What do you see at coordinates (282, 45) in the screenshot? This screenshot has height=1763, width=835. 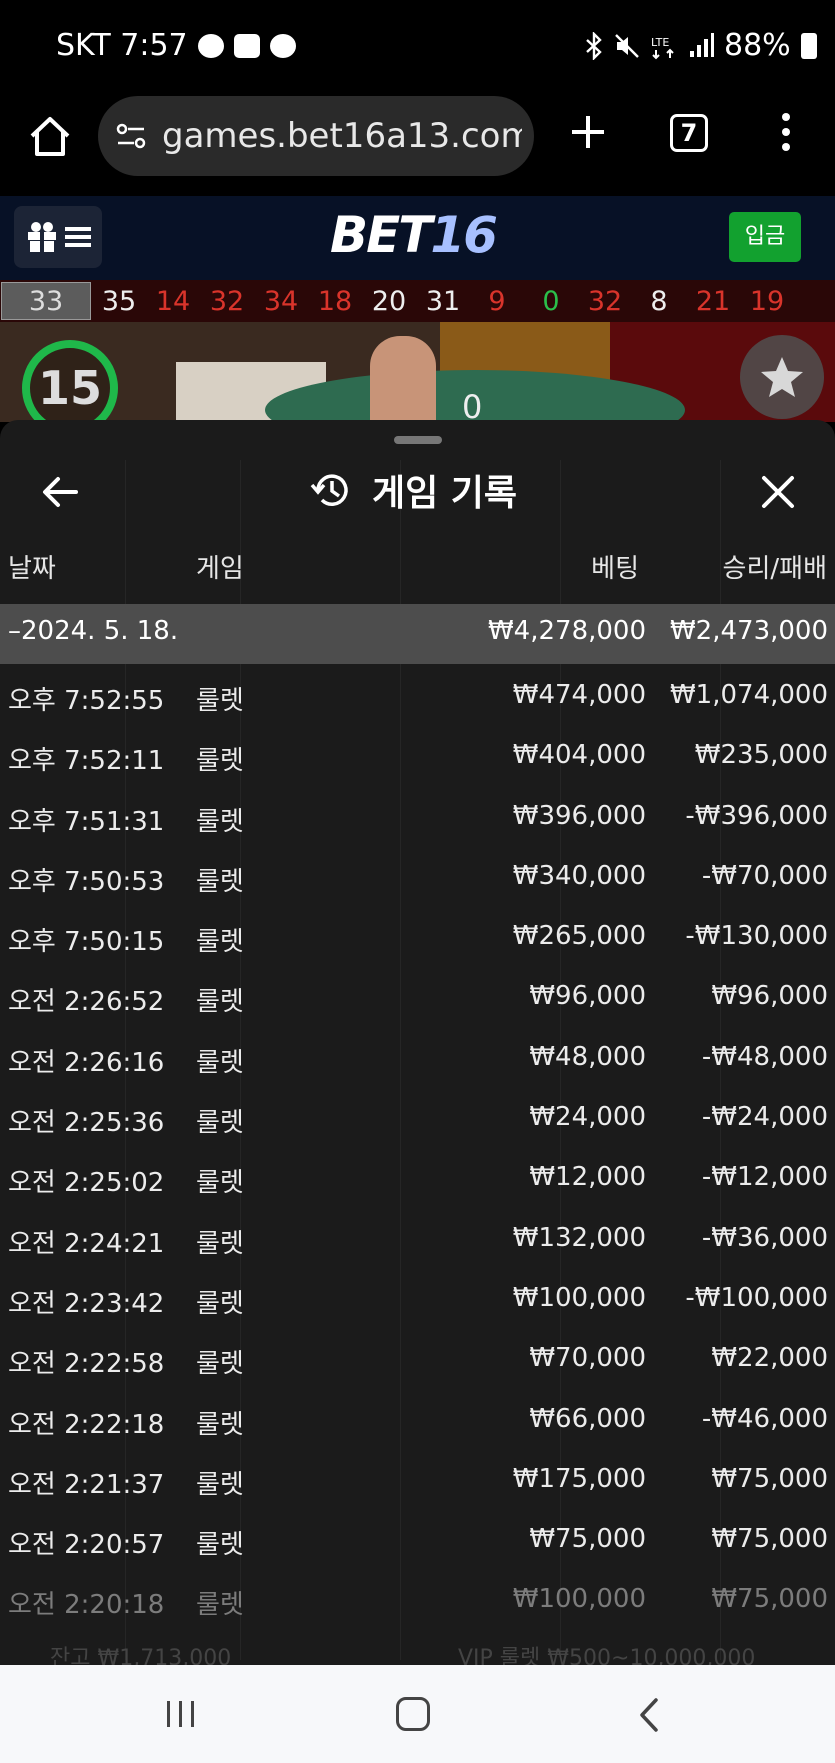 I see `alarm-icon` at bounding box center [282, 45].